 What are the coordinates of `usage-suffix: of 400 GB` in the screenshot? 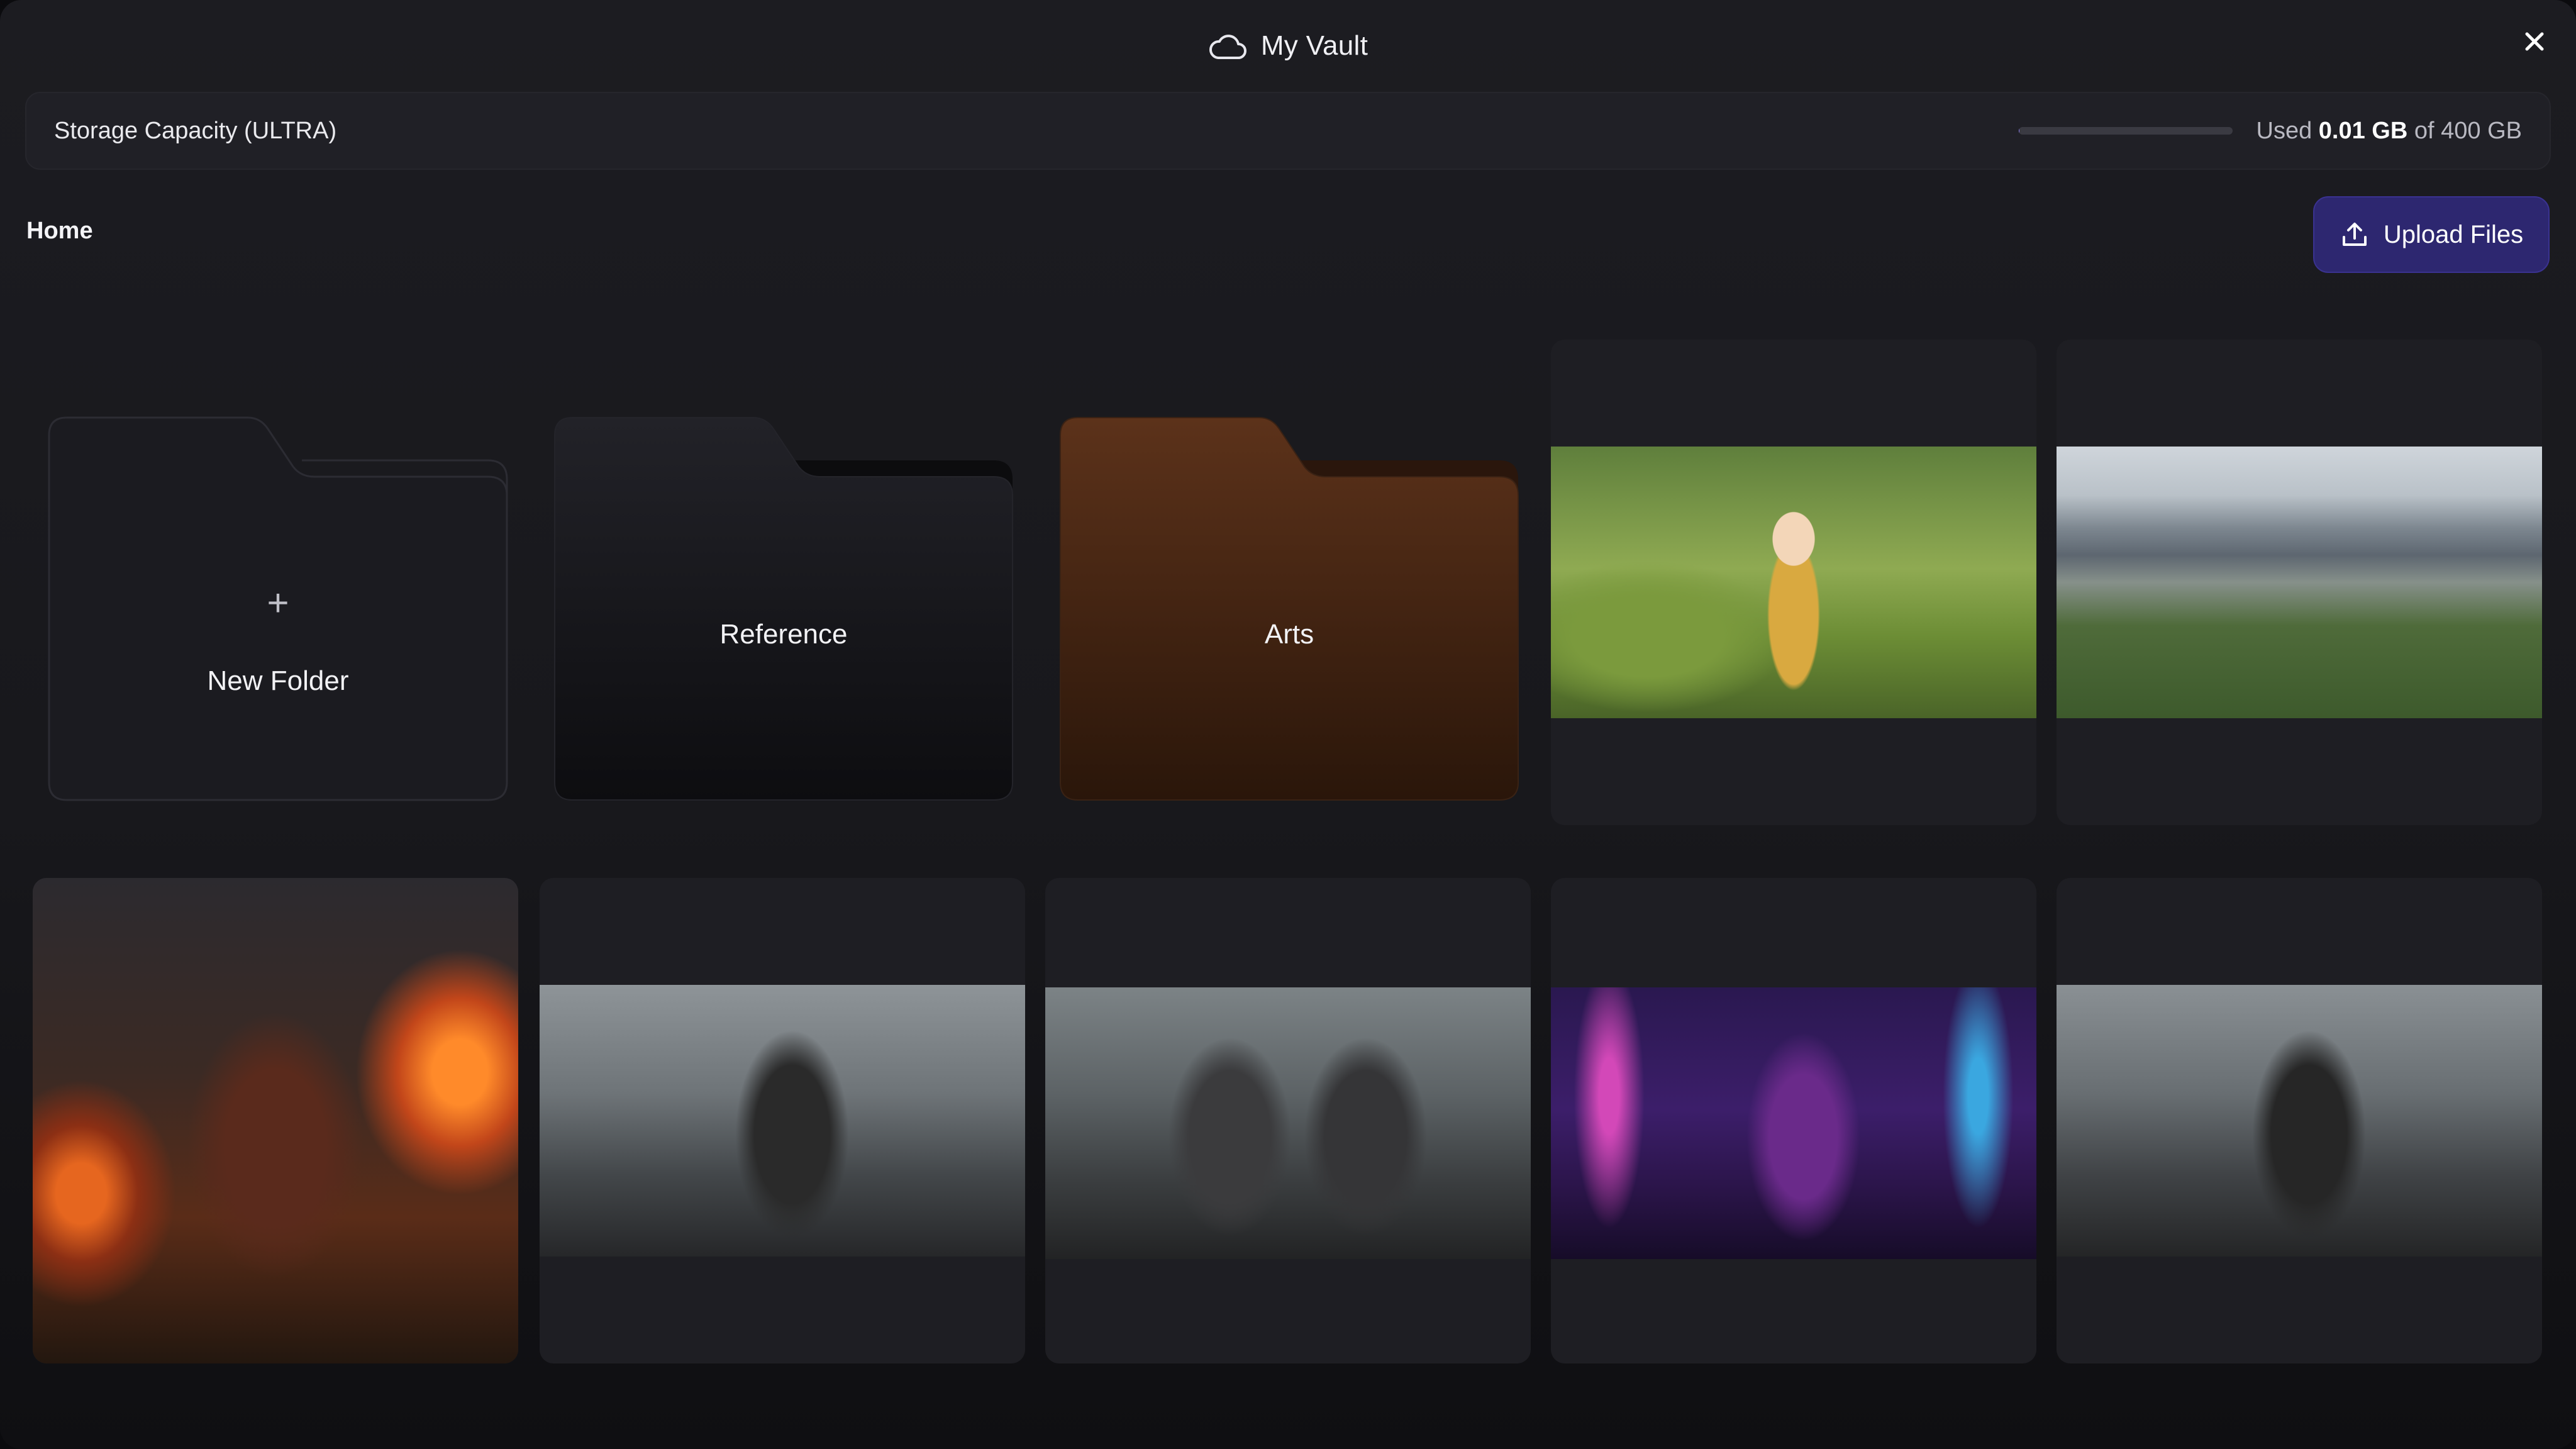 It's located at (2468, 130).